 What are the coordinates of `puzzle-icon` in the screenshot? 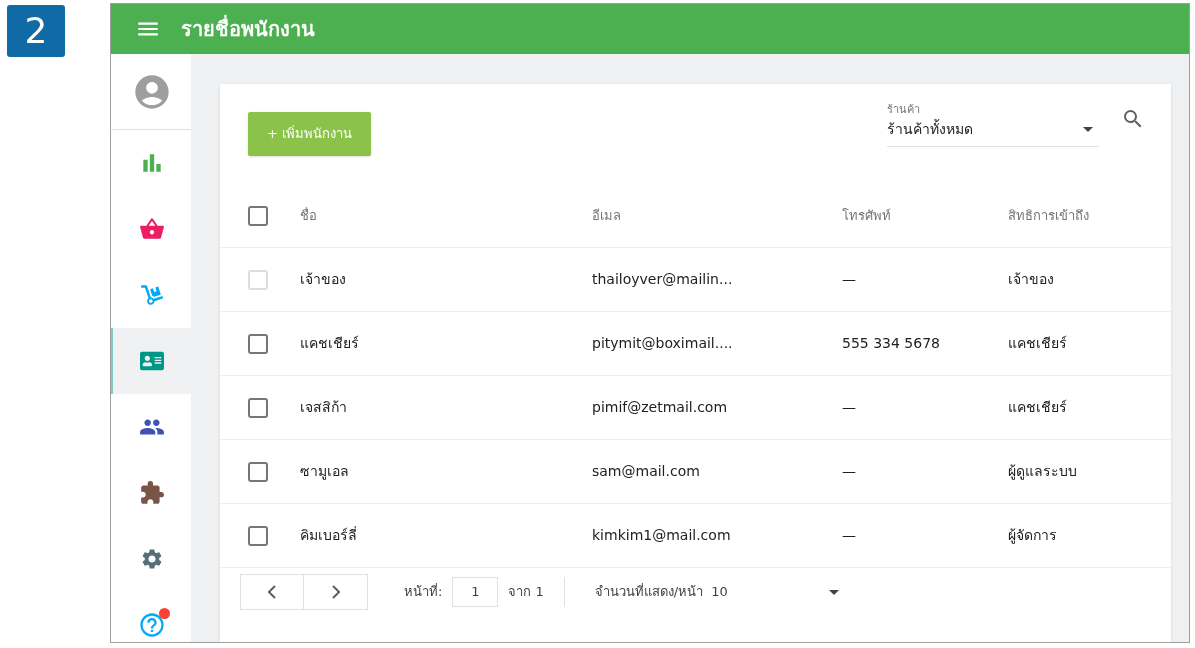 It's located at (152, 493).